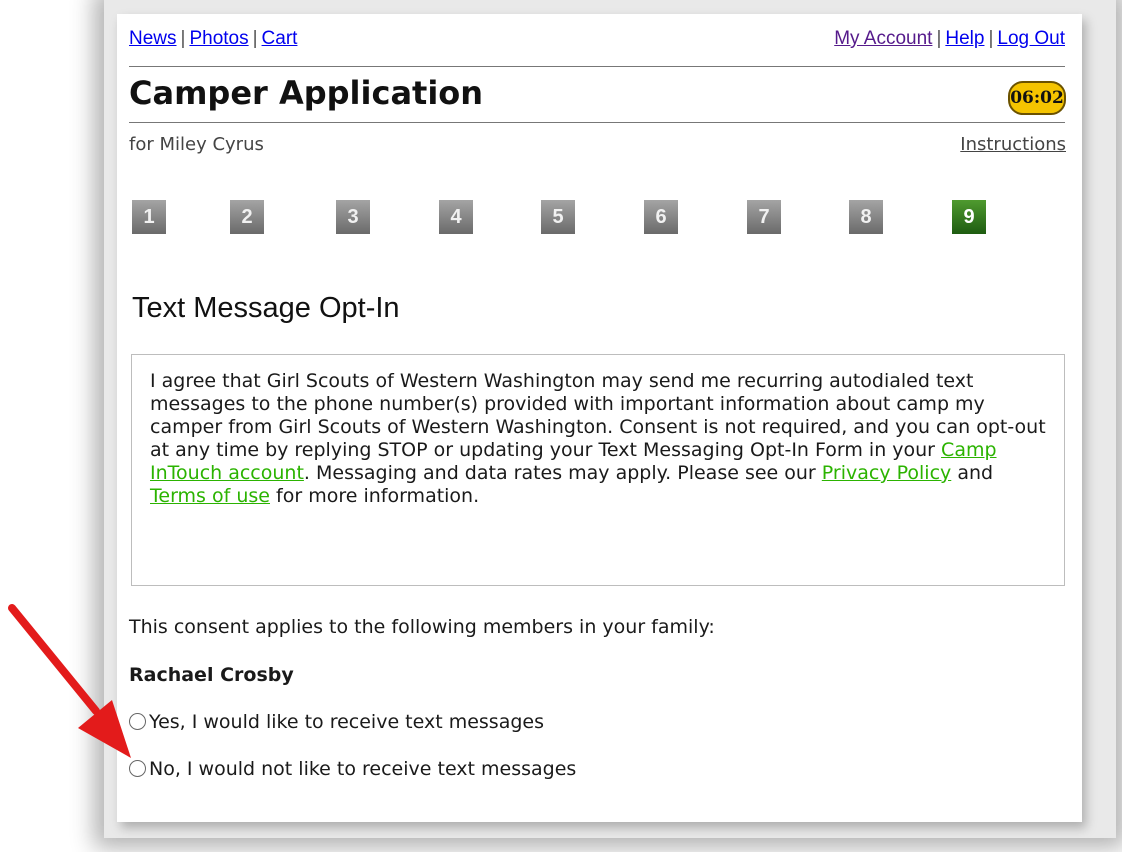  I want to click on title-divider, so click(597, 122).